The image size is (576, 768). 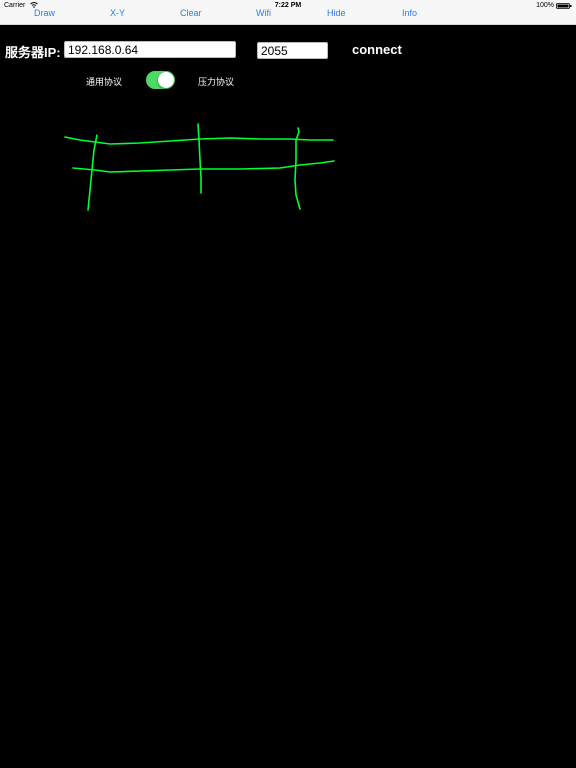 What do you see at coordinates (44, 13) in the screenshot?
I see `toolbar-draw-button: Draw` at bounding box center [44, 13].